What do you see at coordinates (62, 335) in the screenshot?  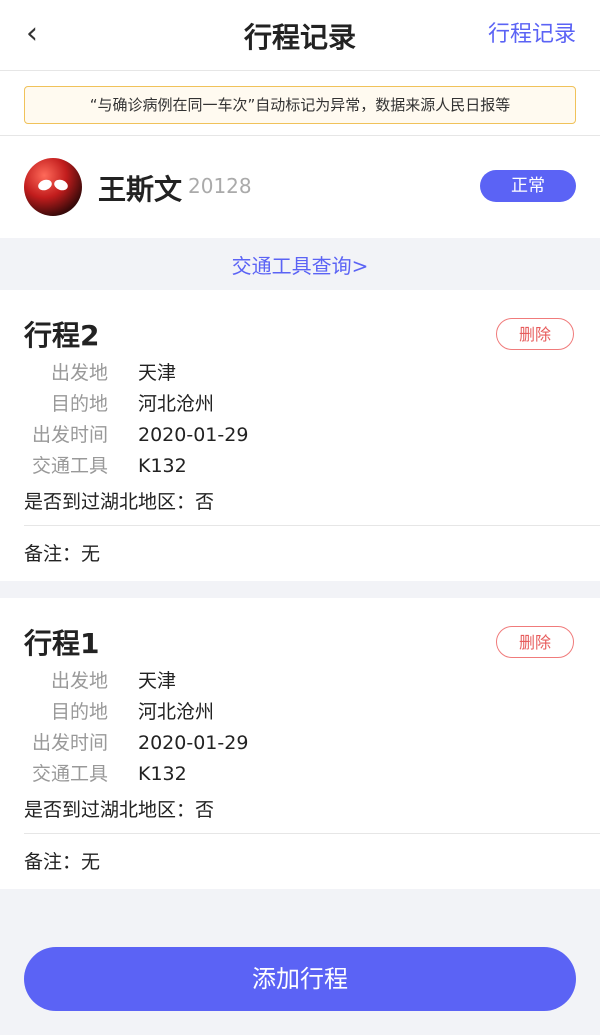 I see `trip-title: 行程2` at bounding box center [62, 335].